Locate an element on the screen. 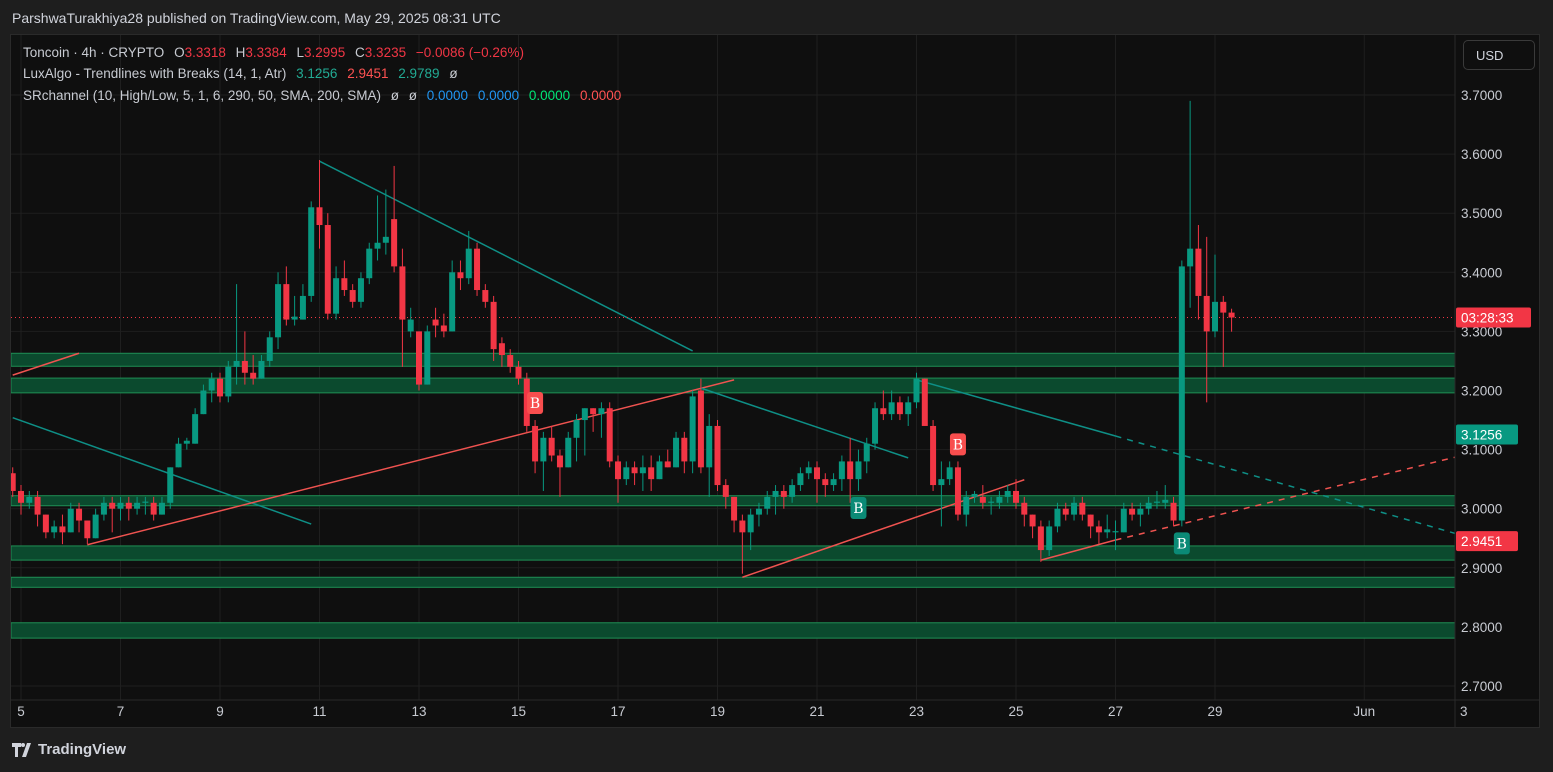  time-tick-label: 7 is located at coordinates (121, 711).